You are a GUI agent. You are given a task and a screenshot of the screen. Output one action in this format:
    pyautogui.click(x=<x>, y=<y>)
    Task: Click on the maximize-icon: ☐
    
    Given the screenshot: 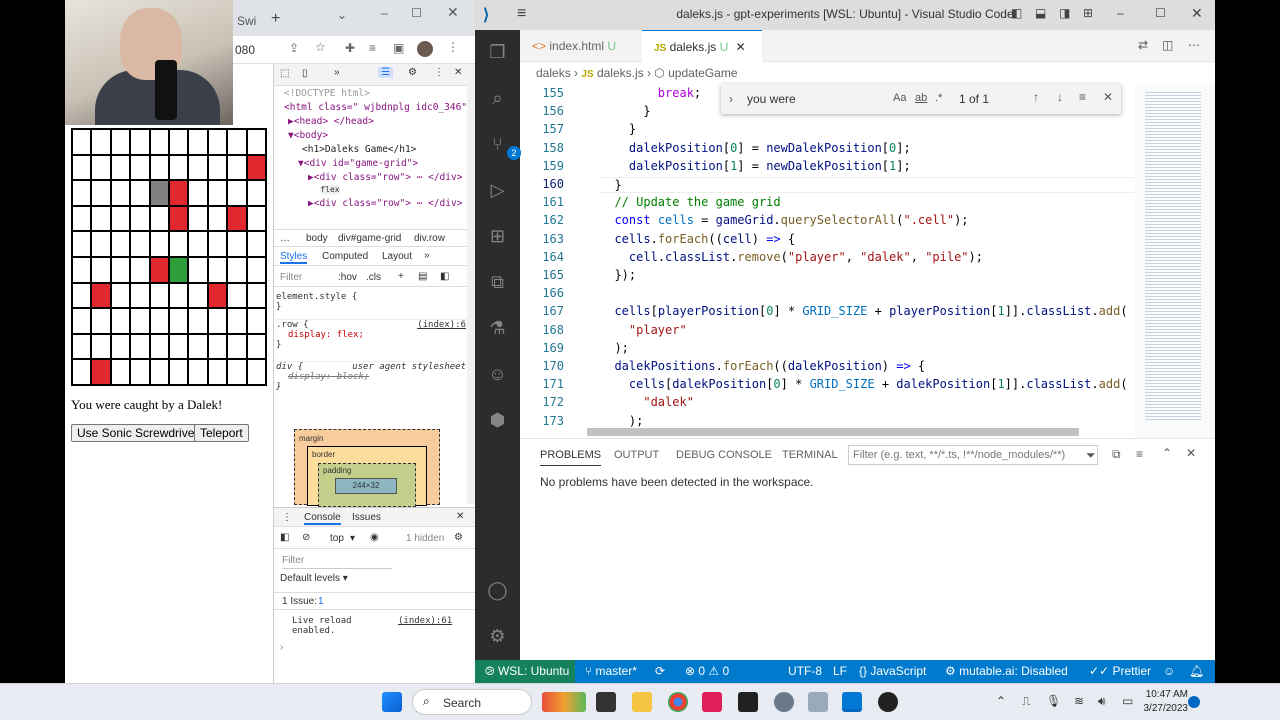 What is the action you would take?
    pyautogui.click(x=1160, y=13)
    